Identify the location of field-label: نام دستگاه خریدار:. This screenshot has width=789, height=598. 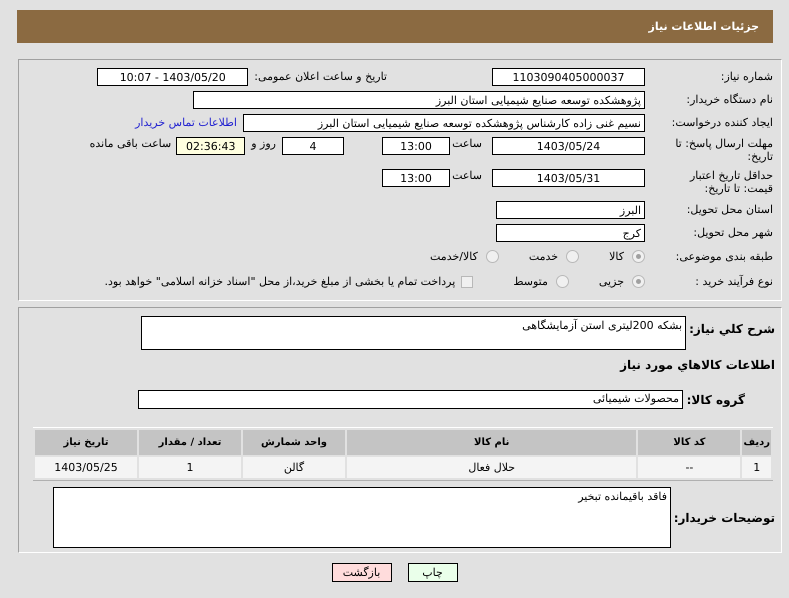
(729, 99).